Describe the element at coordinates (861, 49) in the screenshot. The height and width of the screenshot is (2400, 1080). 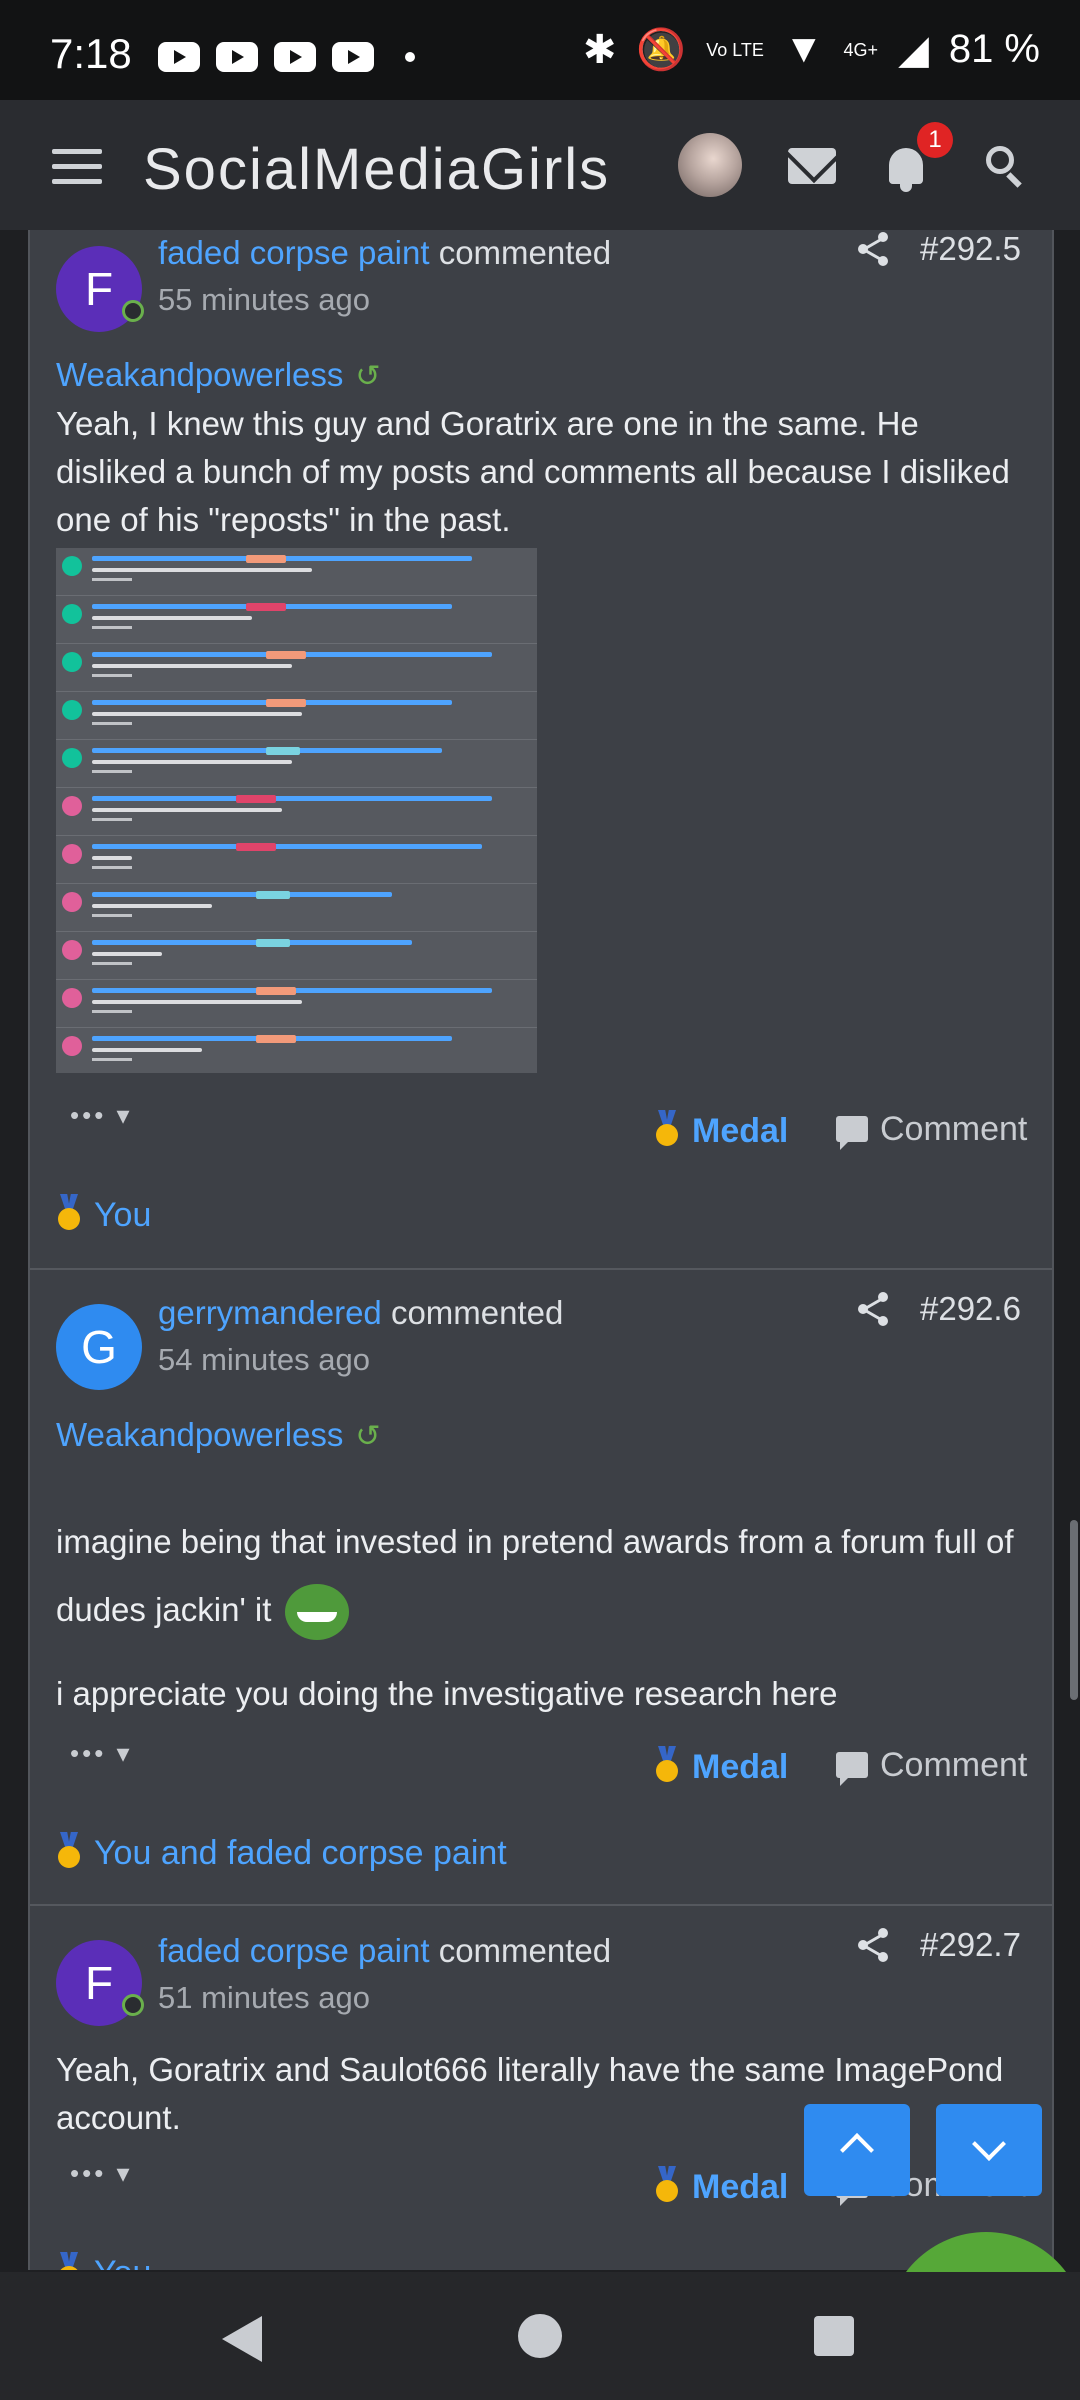
I see `network-type: 4G+` at that location.